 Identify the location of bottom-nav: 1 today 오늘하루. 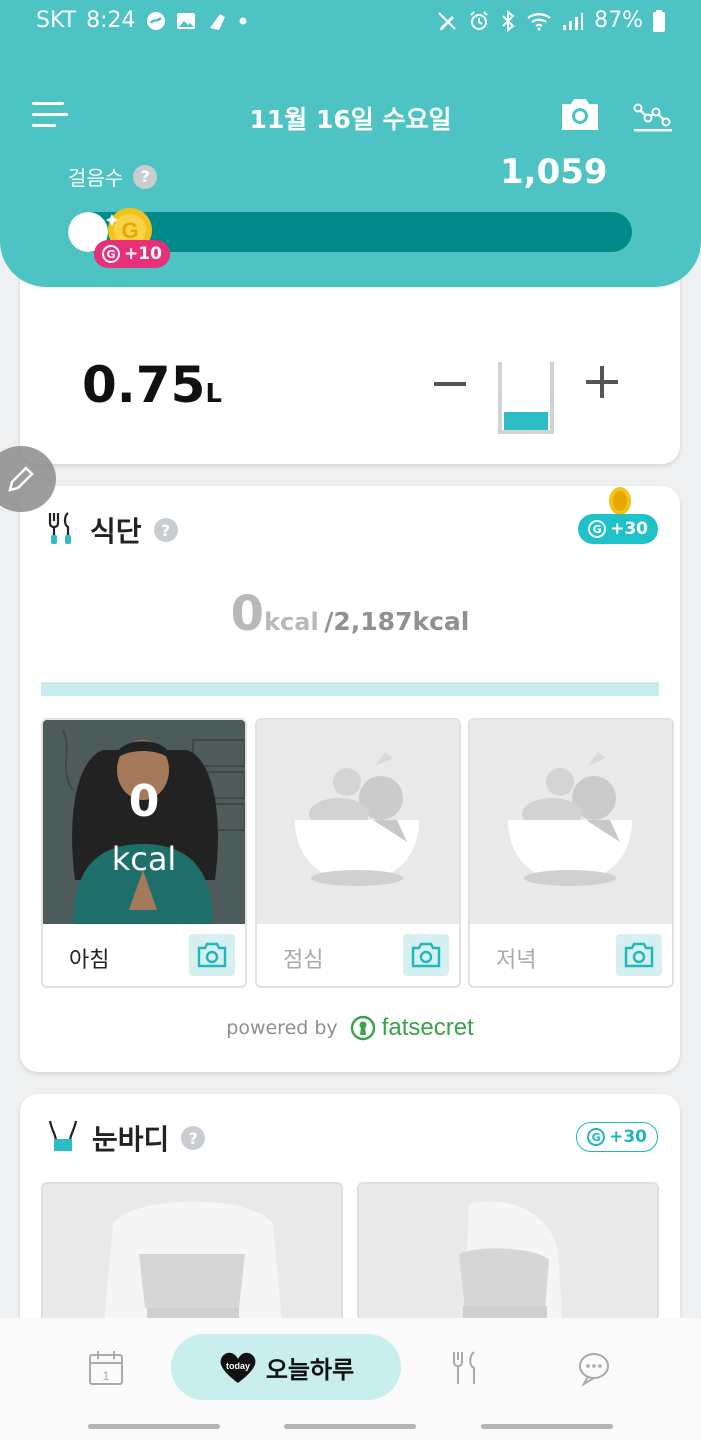
(350, 1379).